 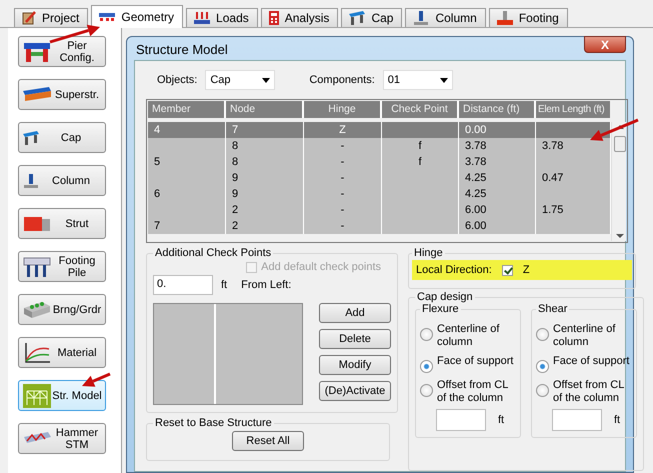 What do you see at coordinates (528, 17) in the screenshot?
I see `tab: Footing` at bounding box center [528, 17].